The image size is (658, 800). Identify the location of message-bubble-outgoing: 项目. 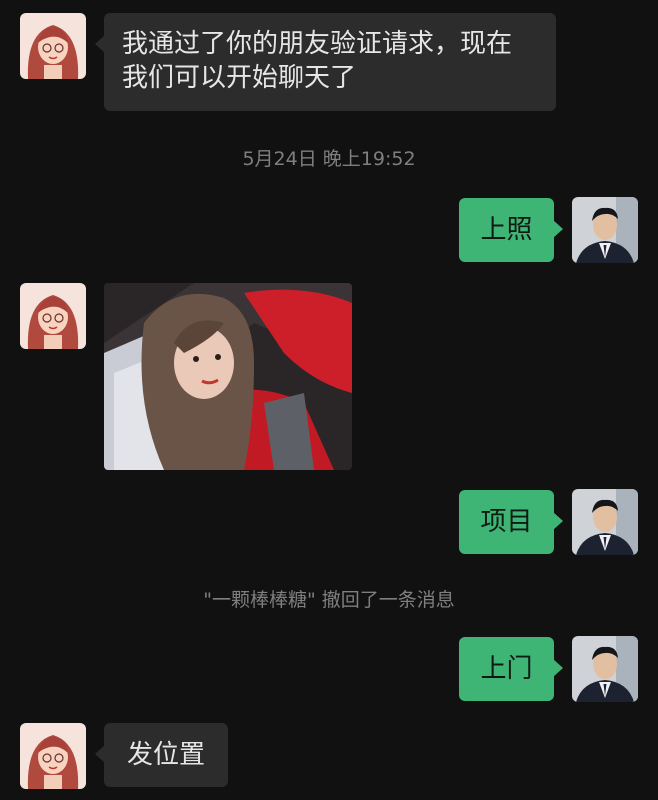
(511, 522).